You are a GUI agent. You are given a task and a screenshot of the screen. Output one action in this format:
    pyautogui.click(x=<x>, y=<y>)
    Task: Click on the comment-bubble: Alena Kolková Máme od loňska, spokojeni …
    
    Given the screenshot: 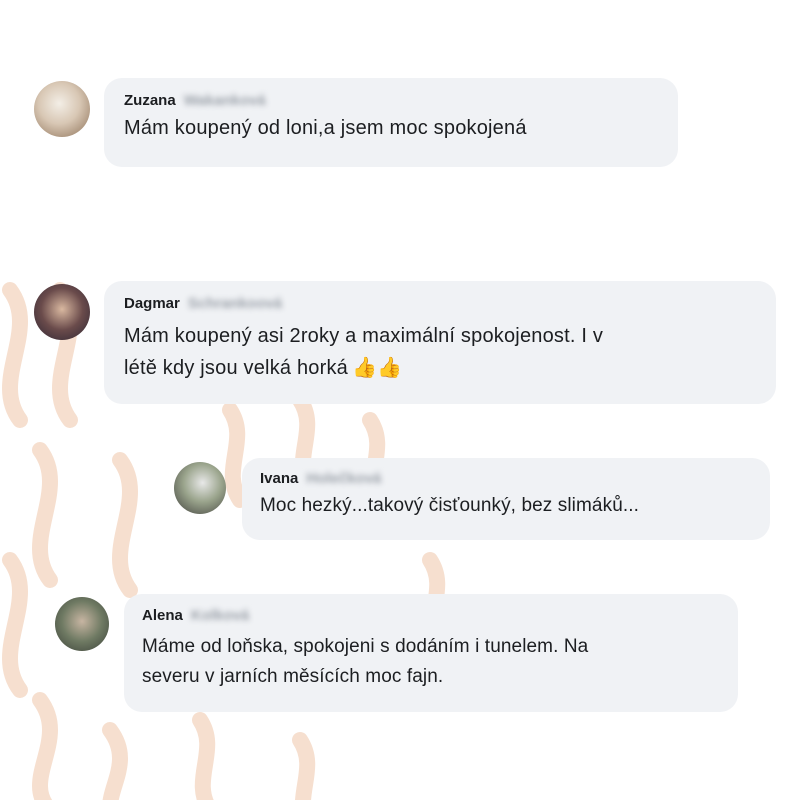 What is the action you would take?
    pyautogui.click(x=431, y=653)
    